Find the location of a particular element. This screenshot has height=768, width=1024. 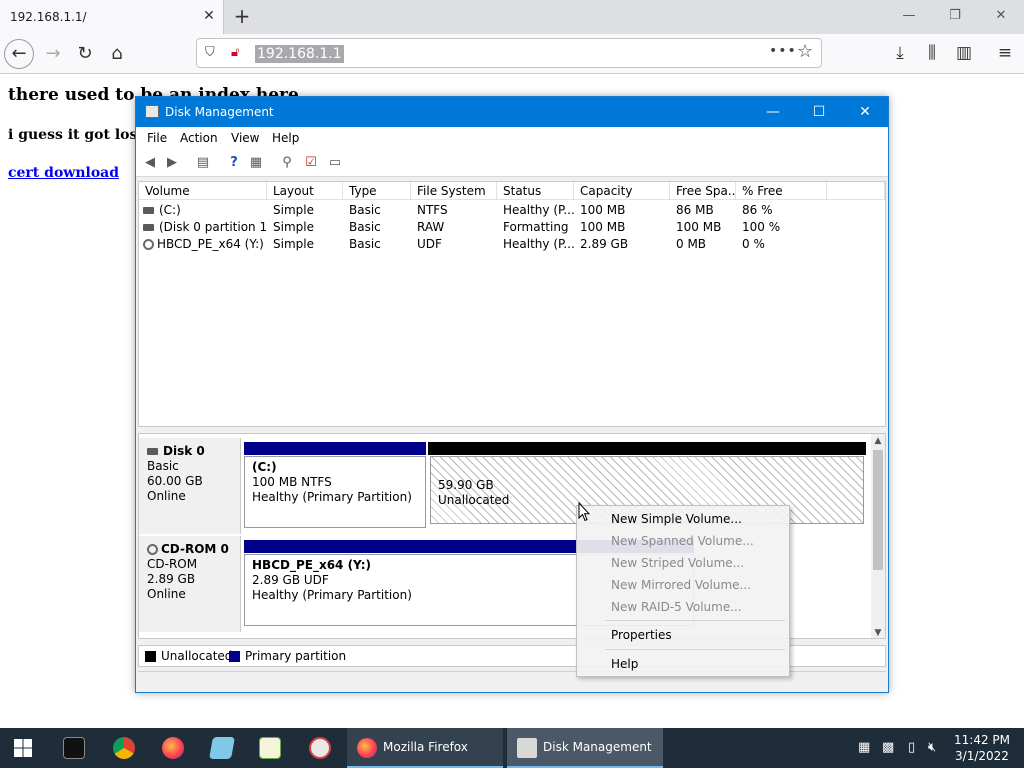

close-window-icon: ✕ is located at coordinates (1001, 16).